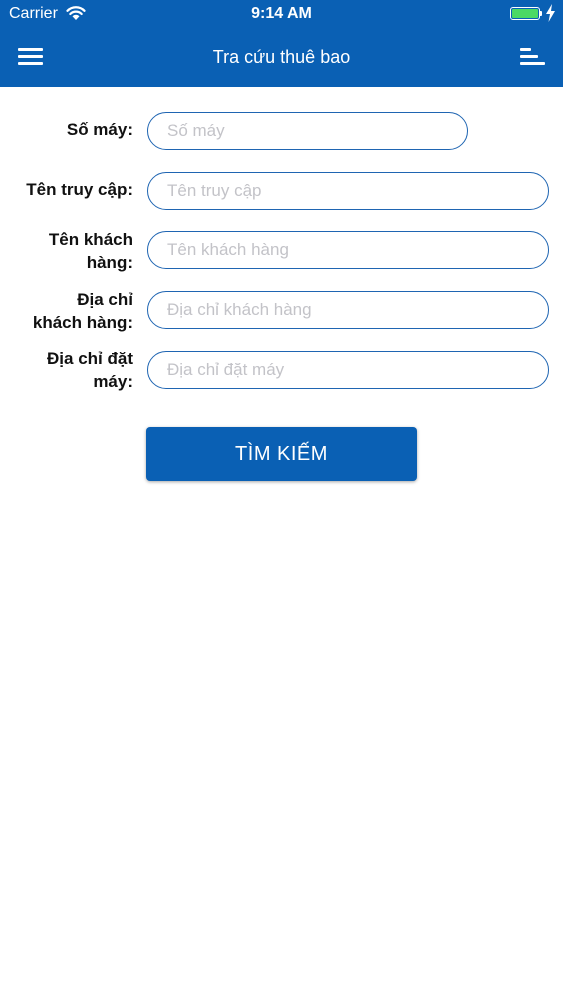 The width and height of the screenshot is (563, 1000). I want to click on battery-cap, so click(541, 13).